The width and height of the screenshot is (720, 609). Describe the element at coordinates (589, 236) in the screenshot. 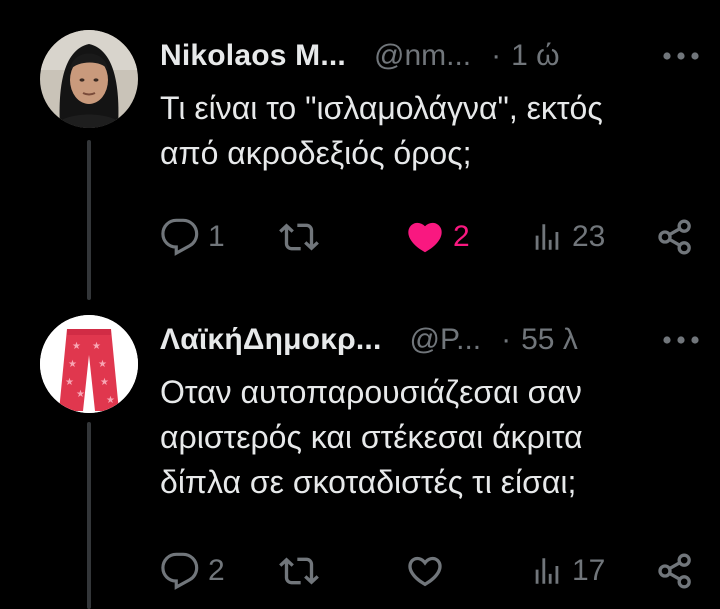

I see `view-count: 23` at that location.